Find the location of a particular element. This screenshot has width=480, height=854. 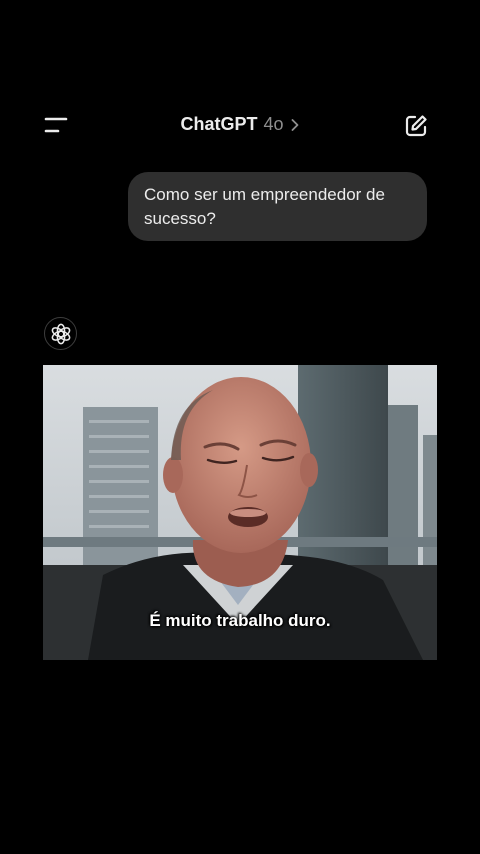

sidebar-menu-button is located at coordinates (56, 125).